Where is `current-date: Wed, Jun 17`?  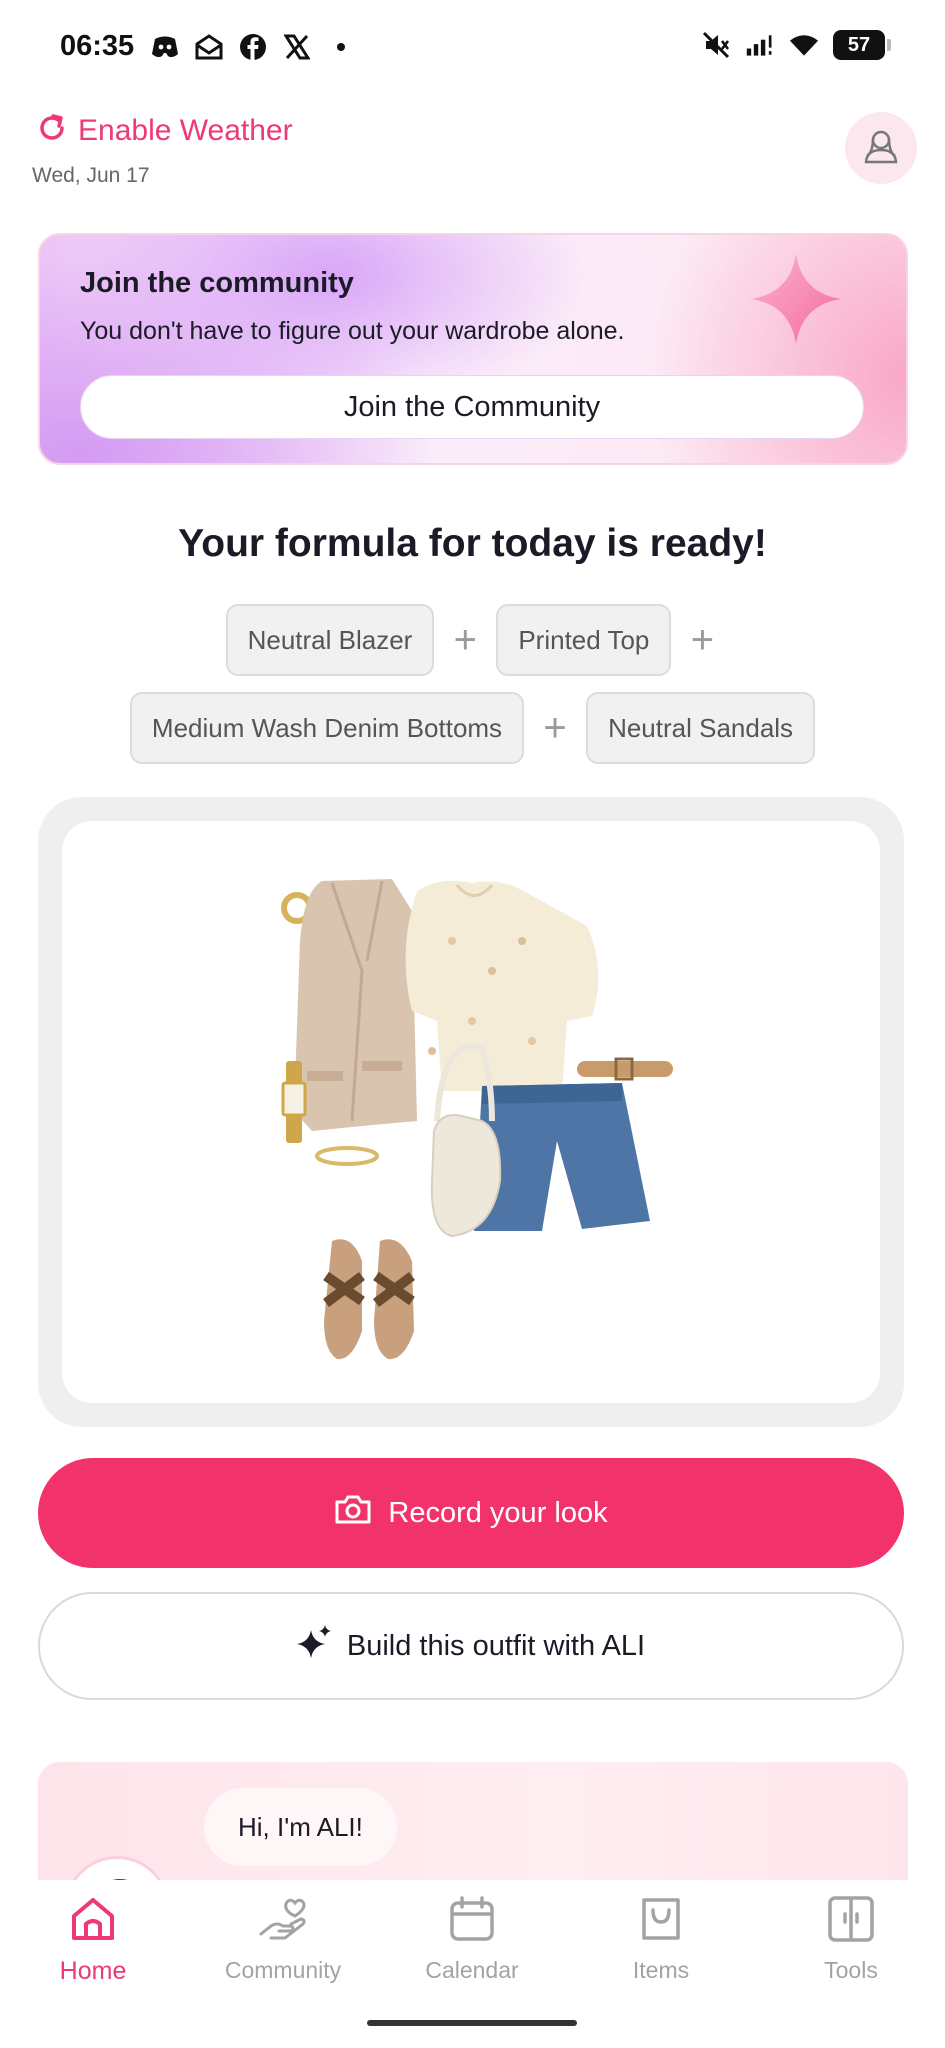 current-date: Wed, Jun 17 is located at coordinates (91, 175).